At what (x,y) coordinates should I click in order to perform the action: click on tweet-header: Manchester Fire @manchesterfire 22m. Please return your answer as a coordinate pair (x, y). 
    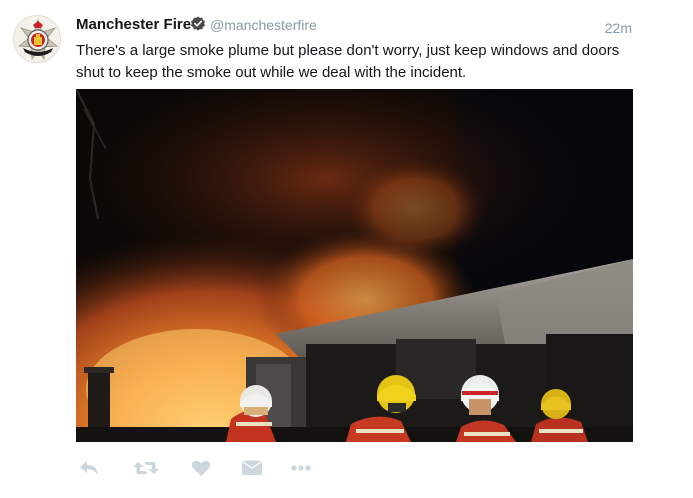
    Looking at the image, I should click on (356, 26).